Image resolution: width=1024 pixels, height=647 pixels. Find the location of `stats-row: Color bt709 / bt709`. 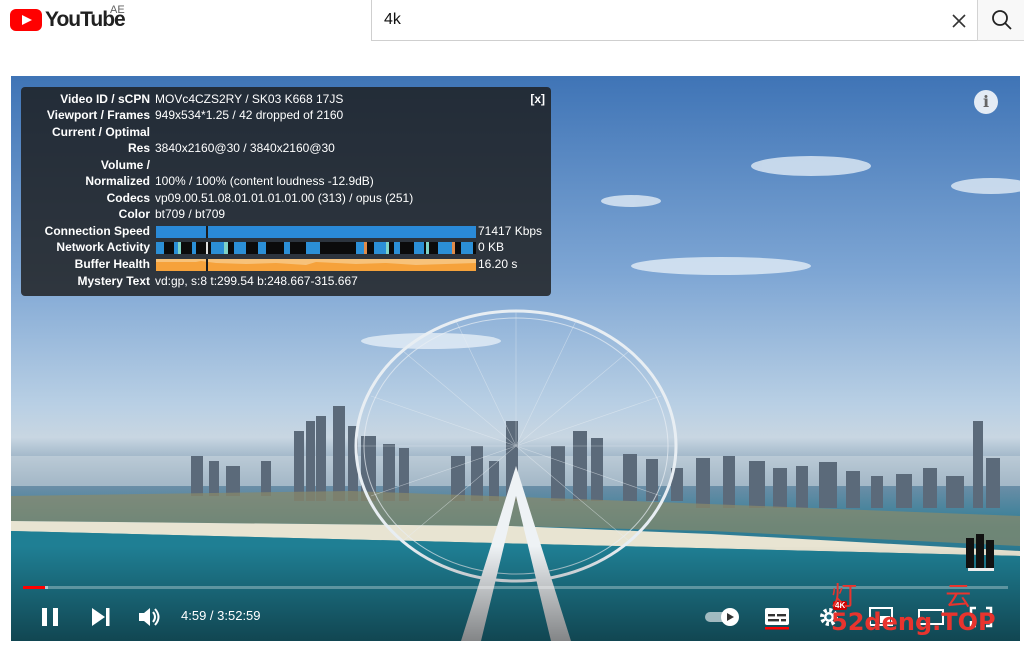

stats-row: Color bt709 / bt709 is located at coordinates (286, 215).